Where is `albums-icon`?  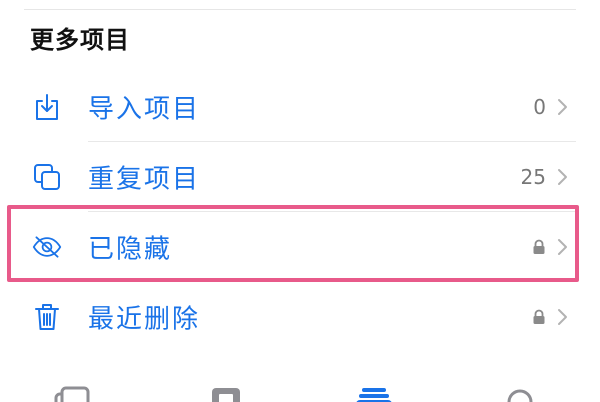
albums-icon is located at coordinates (374, 394).